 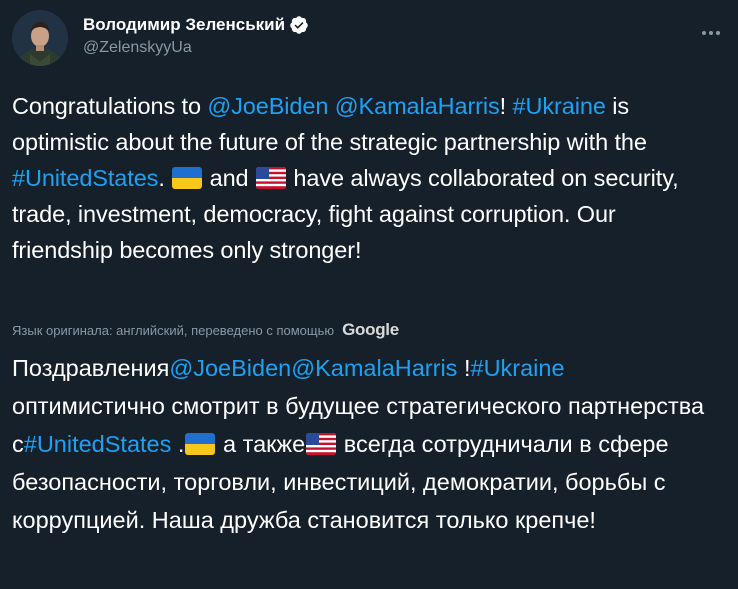 What do you see at coordinates (370, 330) in the screenshot?
I see `google-logo: Google` at bounding box center [370, 330].